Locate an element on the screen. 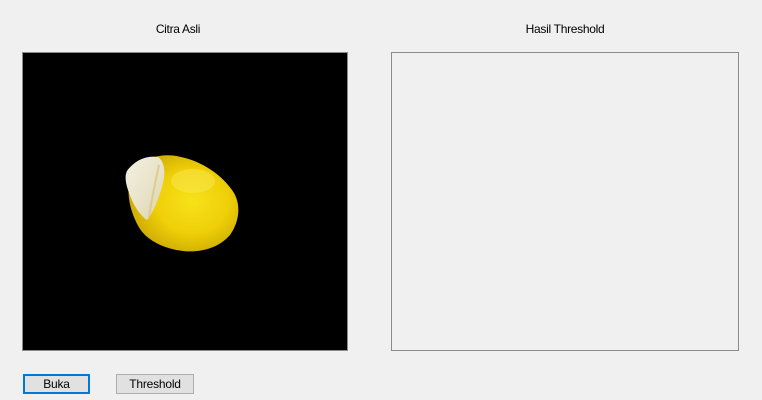  corn-kernel-image is located at coordinates (182, 203).